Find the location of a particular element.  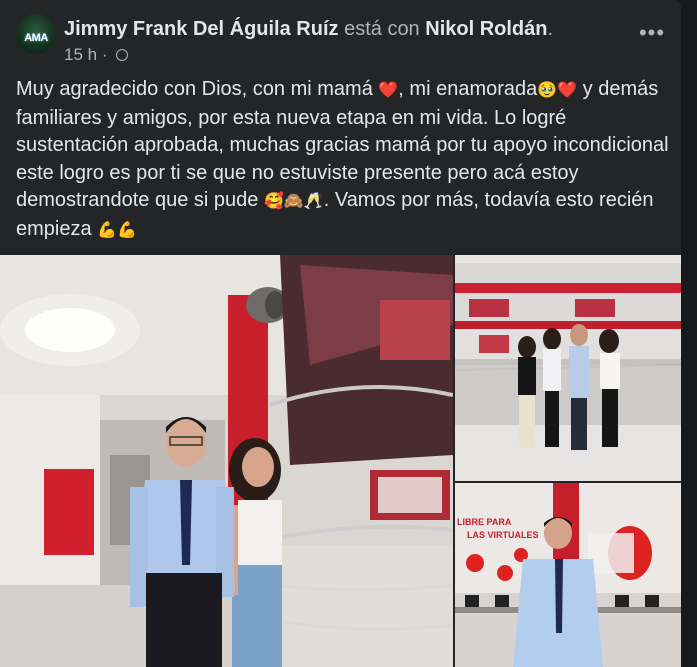

muscle-emoji: 💪💪 is located at coordinates (117, 230).